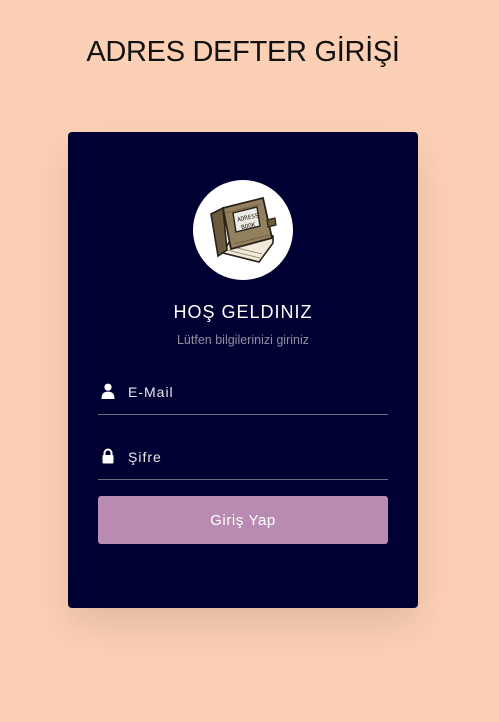  Describe the element at coordinates (243, 520) in the screenshot. I see `login-button: Giriş Yap` at that location.